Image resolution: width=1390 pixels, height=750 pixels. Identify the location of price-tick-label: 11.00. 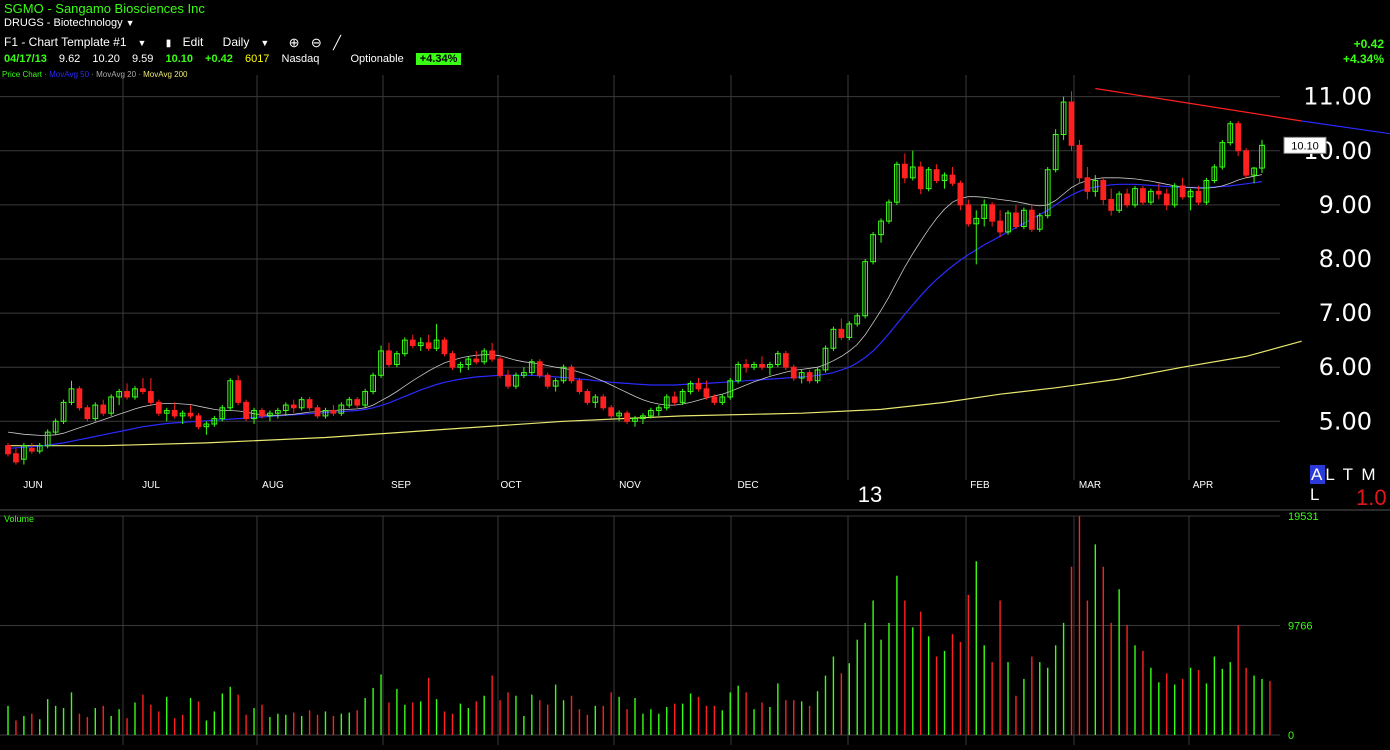
(1337, 97).